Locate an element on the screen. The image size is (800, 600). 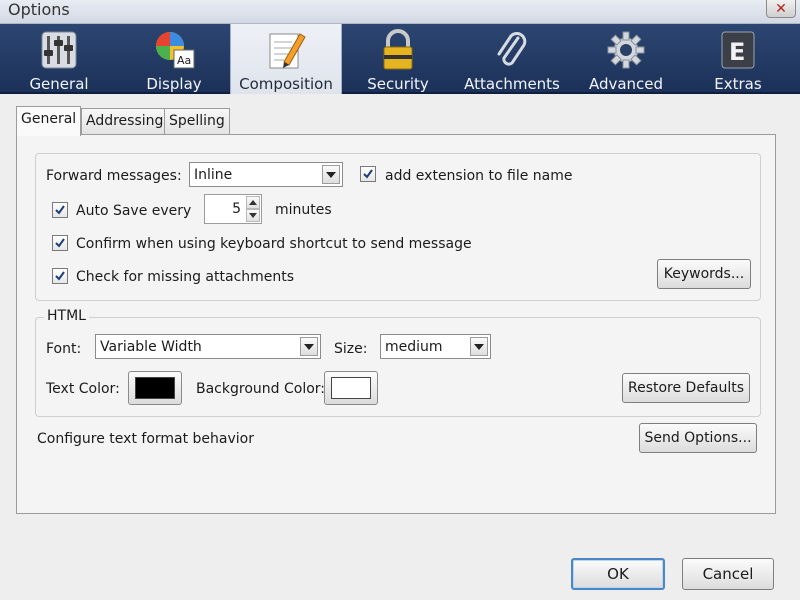
pane-tab-label: General is located at coordinates (59, 84).